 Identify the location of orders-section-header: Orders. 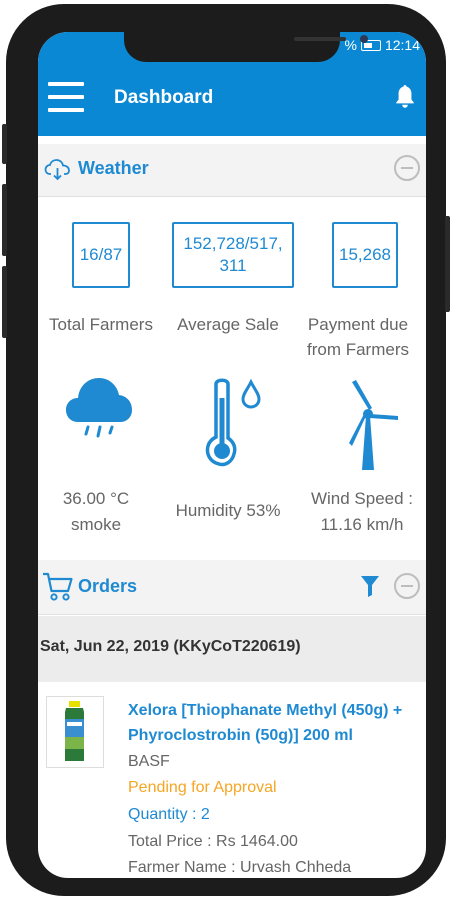
(232, 587).